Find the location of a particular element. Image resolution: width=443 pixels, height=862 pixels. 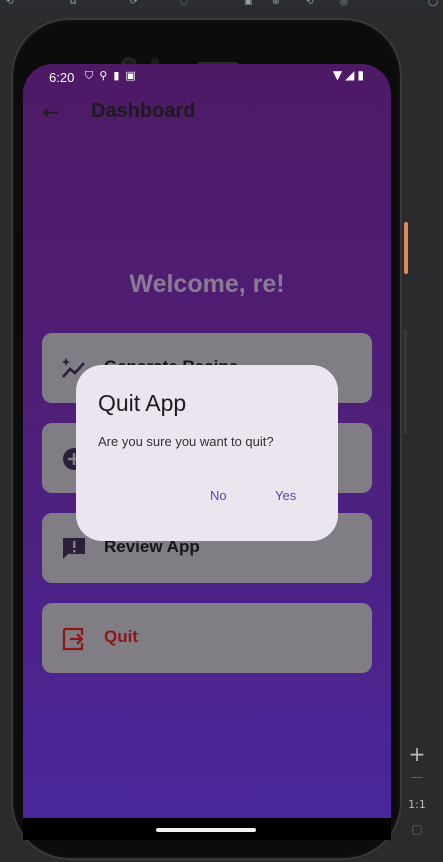

sd-card-icon: ▮ is located at coordinates (119, 75).